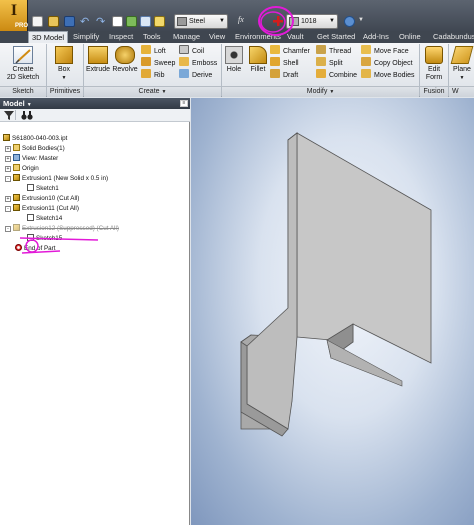 This screenshot has height=525, width=474. Describe the element at coordinates (27, 115) in the screenshot. I see `find-binoculars-icon` at that location.